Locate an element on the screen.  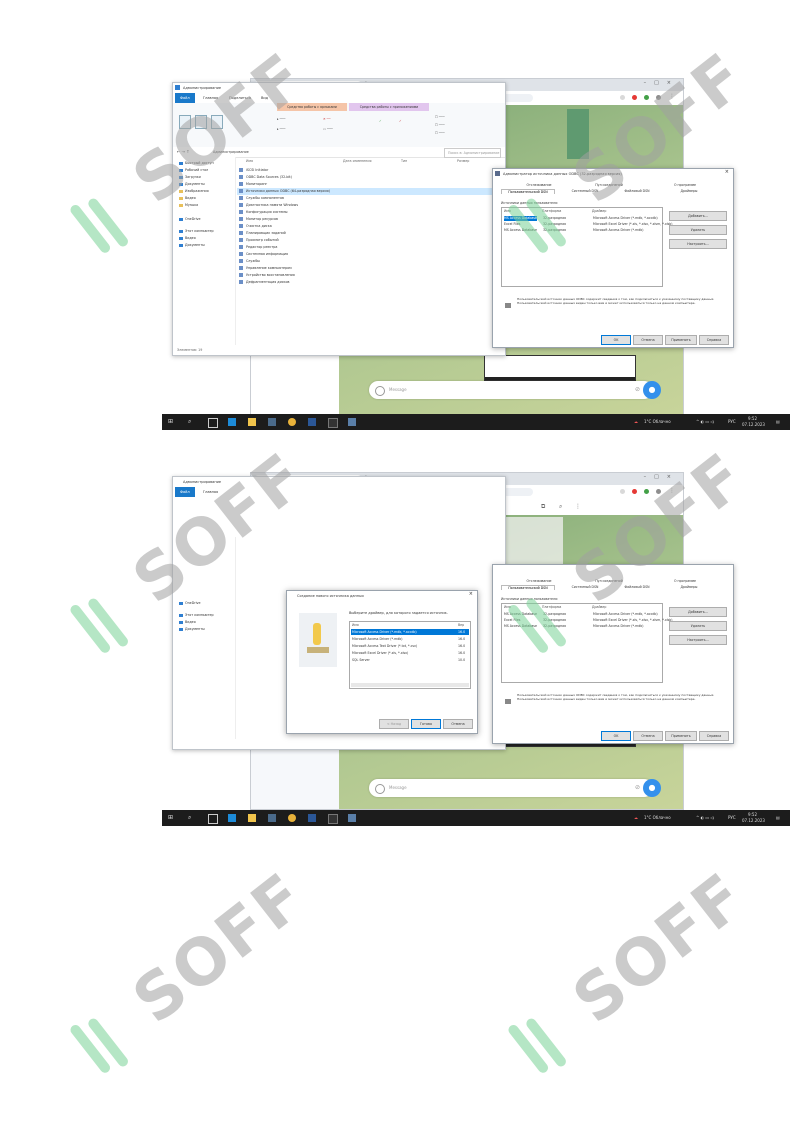
horizontal-scrollbar is located at coordinates (410, 685).